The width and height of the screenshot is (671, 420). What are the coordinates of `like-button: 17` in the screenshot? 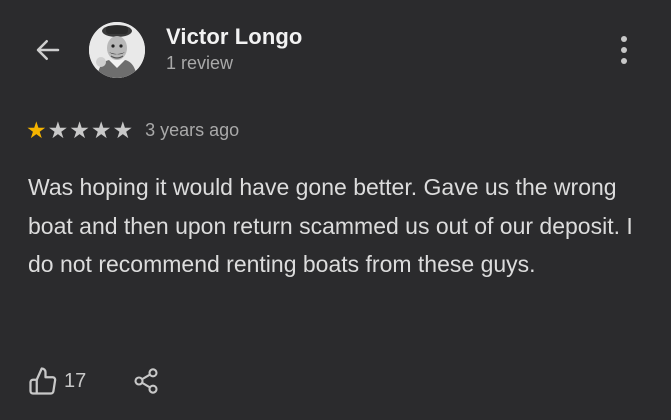 It's located at (57, 381).